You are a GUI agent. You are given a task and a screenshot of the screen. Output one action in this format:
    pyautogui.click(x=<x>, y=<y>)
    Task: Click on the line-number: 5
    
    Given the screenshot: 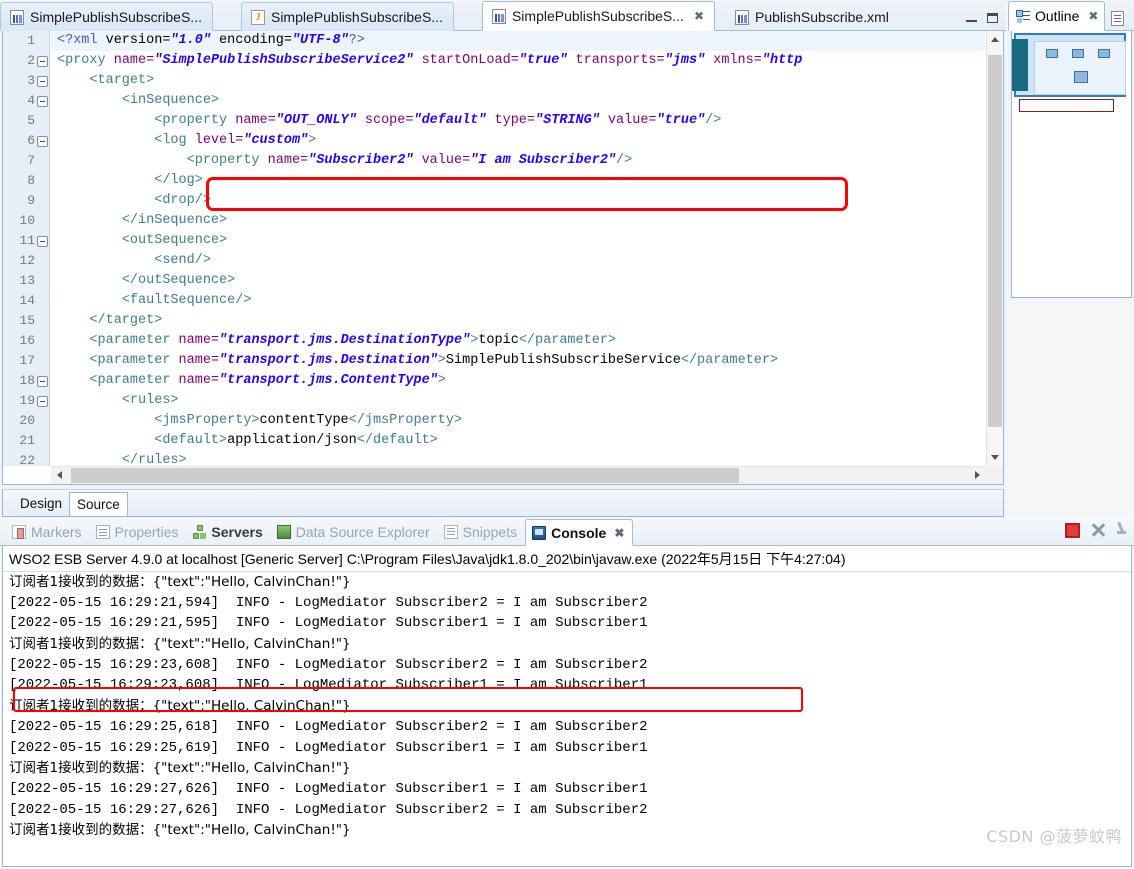 What is the action you would take?
    pyautogui.click(x=31, y=120)
    